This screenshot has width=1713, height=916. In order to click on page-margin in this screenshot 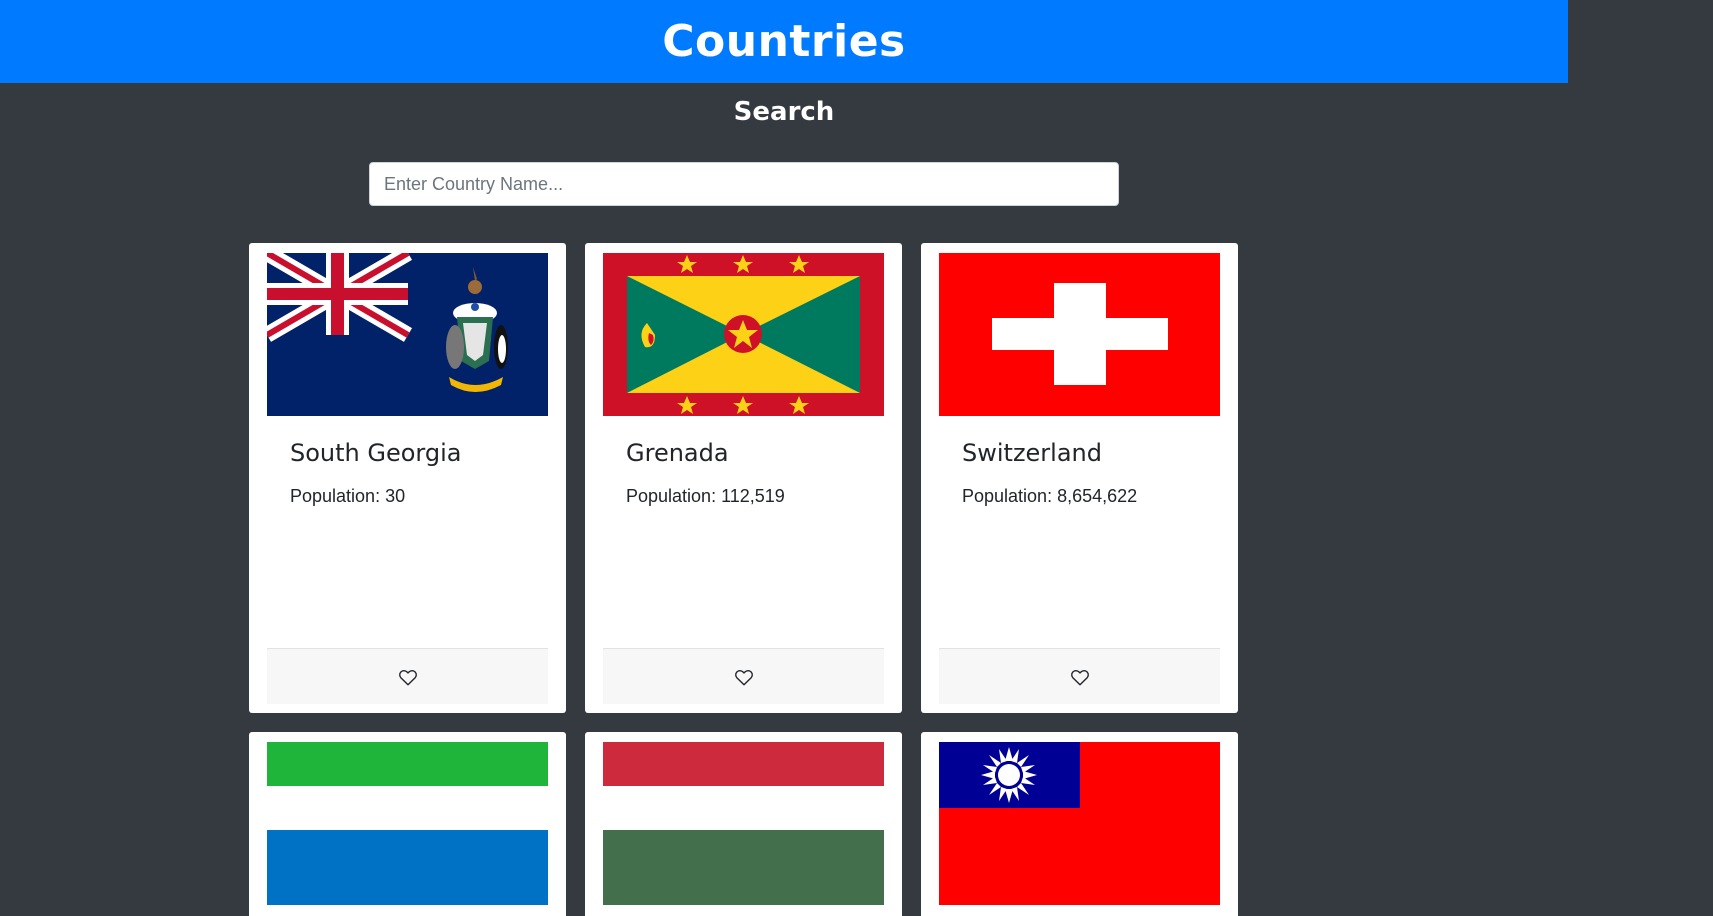, I will do `click(1640, 458)`.